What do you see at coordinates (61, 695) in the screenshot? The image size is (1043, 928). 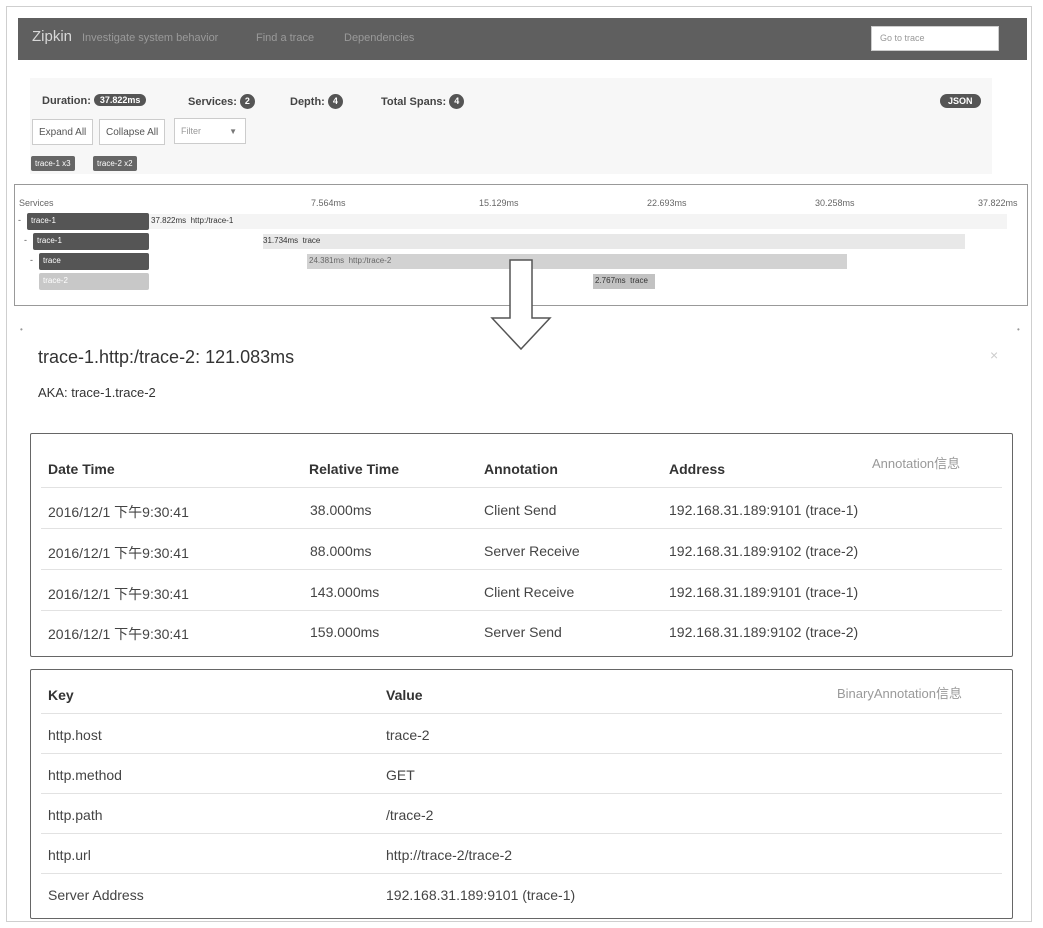 I see `column-header: Key` at bounding box center [61, 695].